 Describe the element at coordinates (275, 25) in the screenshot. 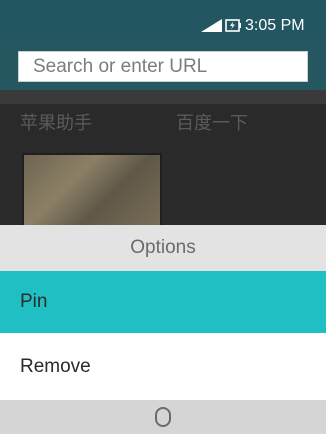

I see `status-time: 3:05 PM` at that location.